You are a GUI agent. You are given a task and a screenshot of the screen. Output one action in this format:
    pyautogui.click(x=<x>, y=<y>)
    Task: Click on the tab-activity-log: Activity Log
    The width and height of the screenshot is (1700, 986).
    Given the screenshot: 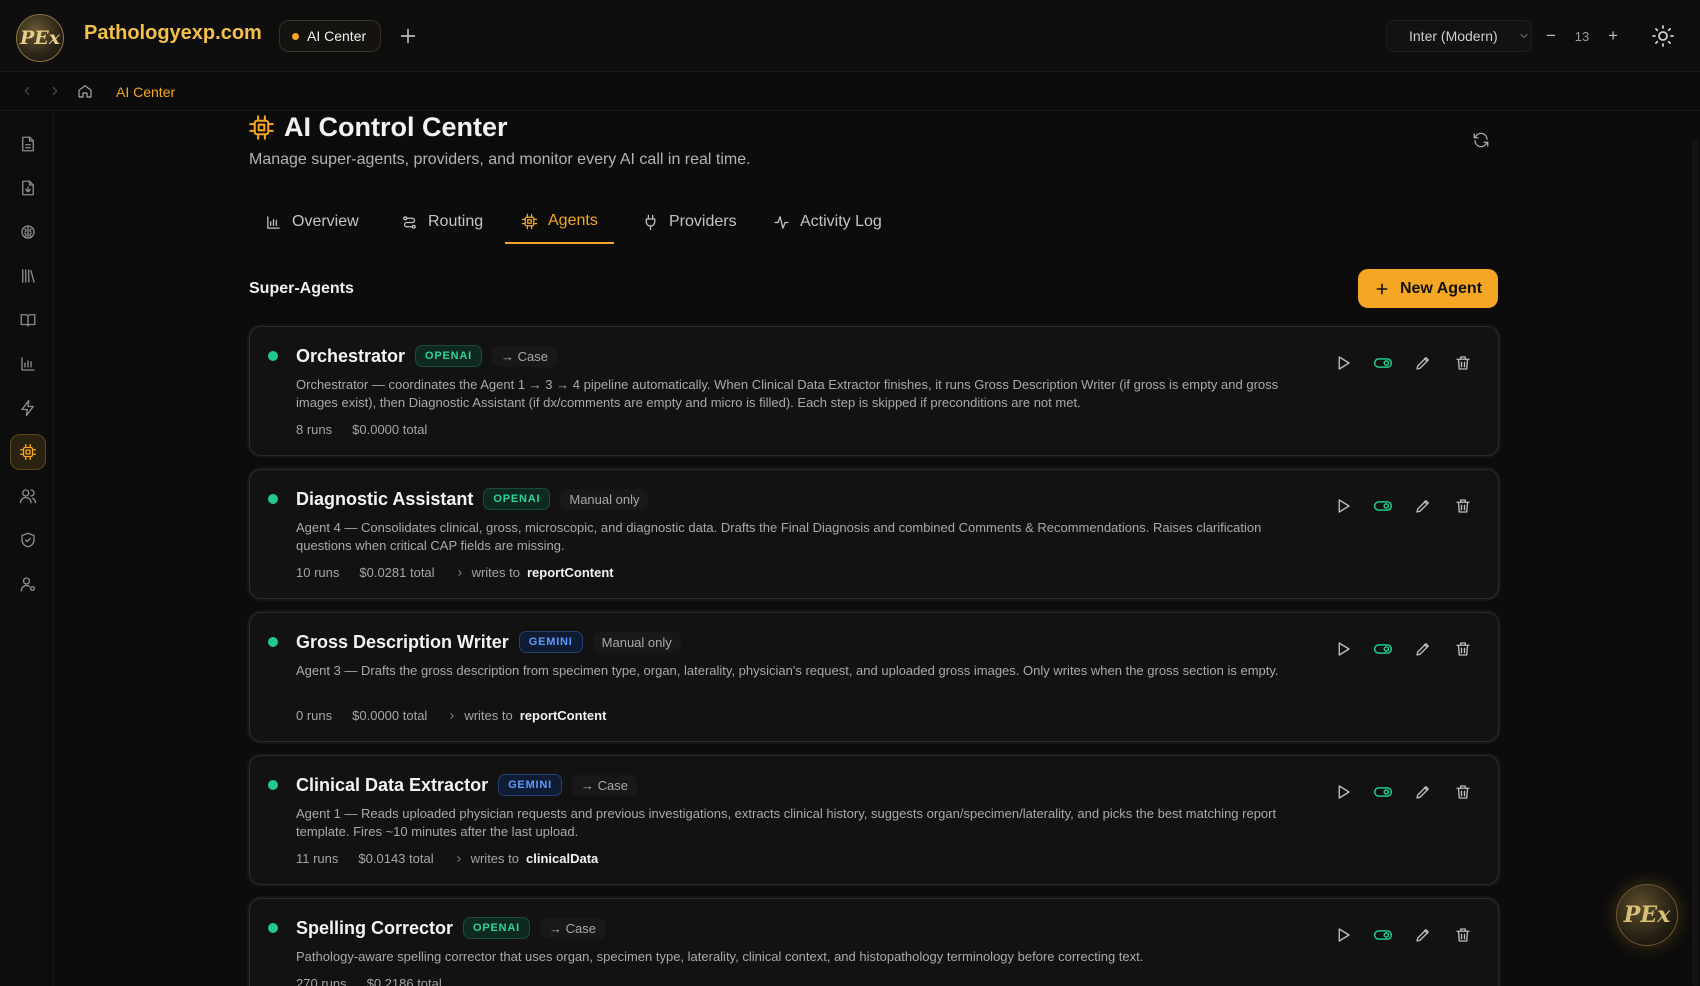 What is the action you would take?
    pyautogui.click(x=827, y=222)
    